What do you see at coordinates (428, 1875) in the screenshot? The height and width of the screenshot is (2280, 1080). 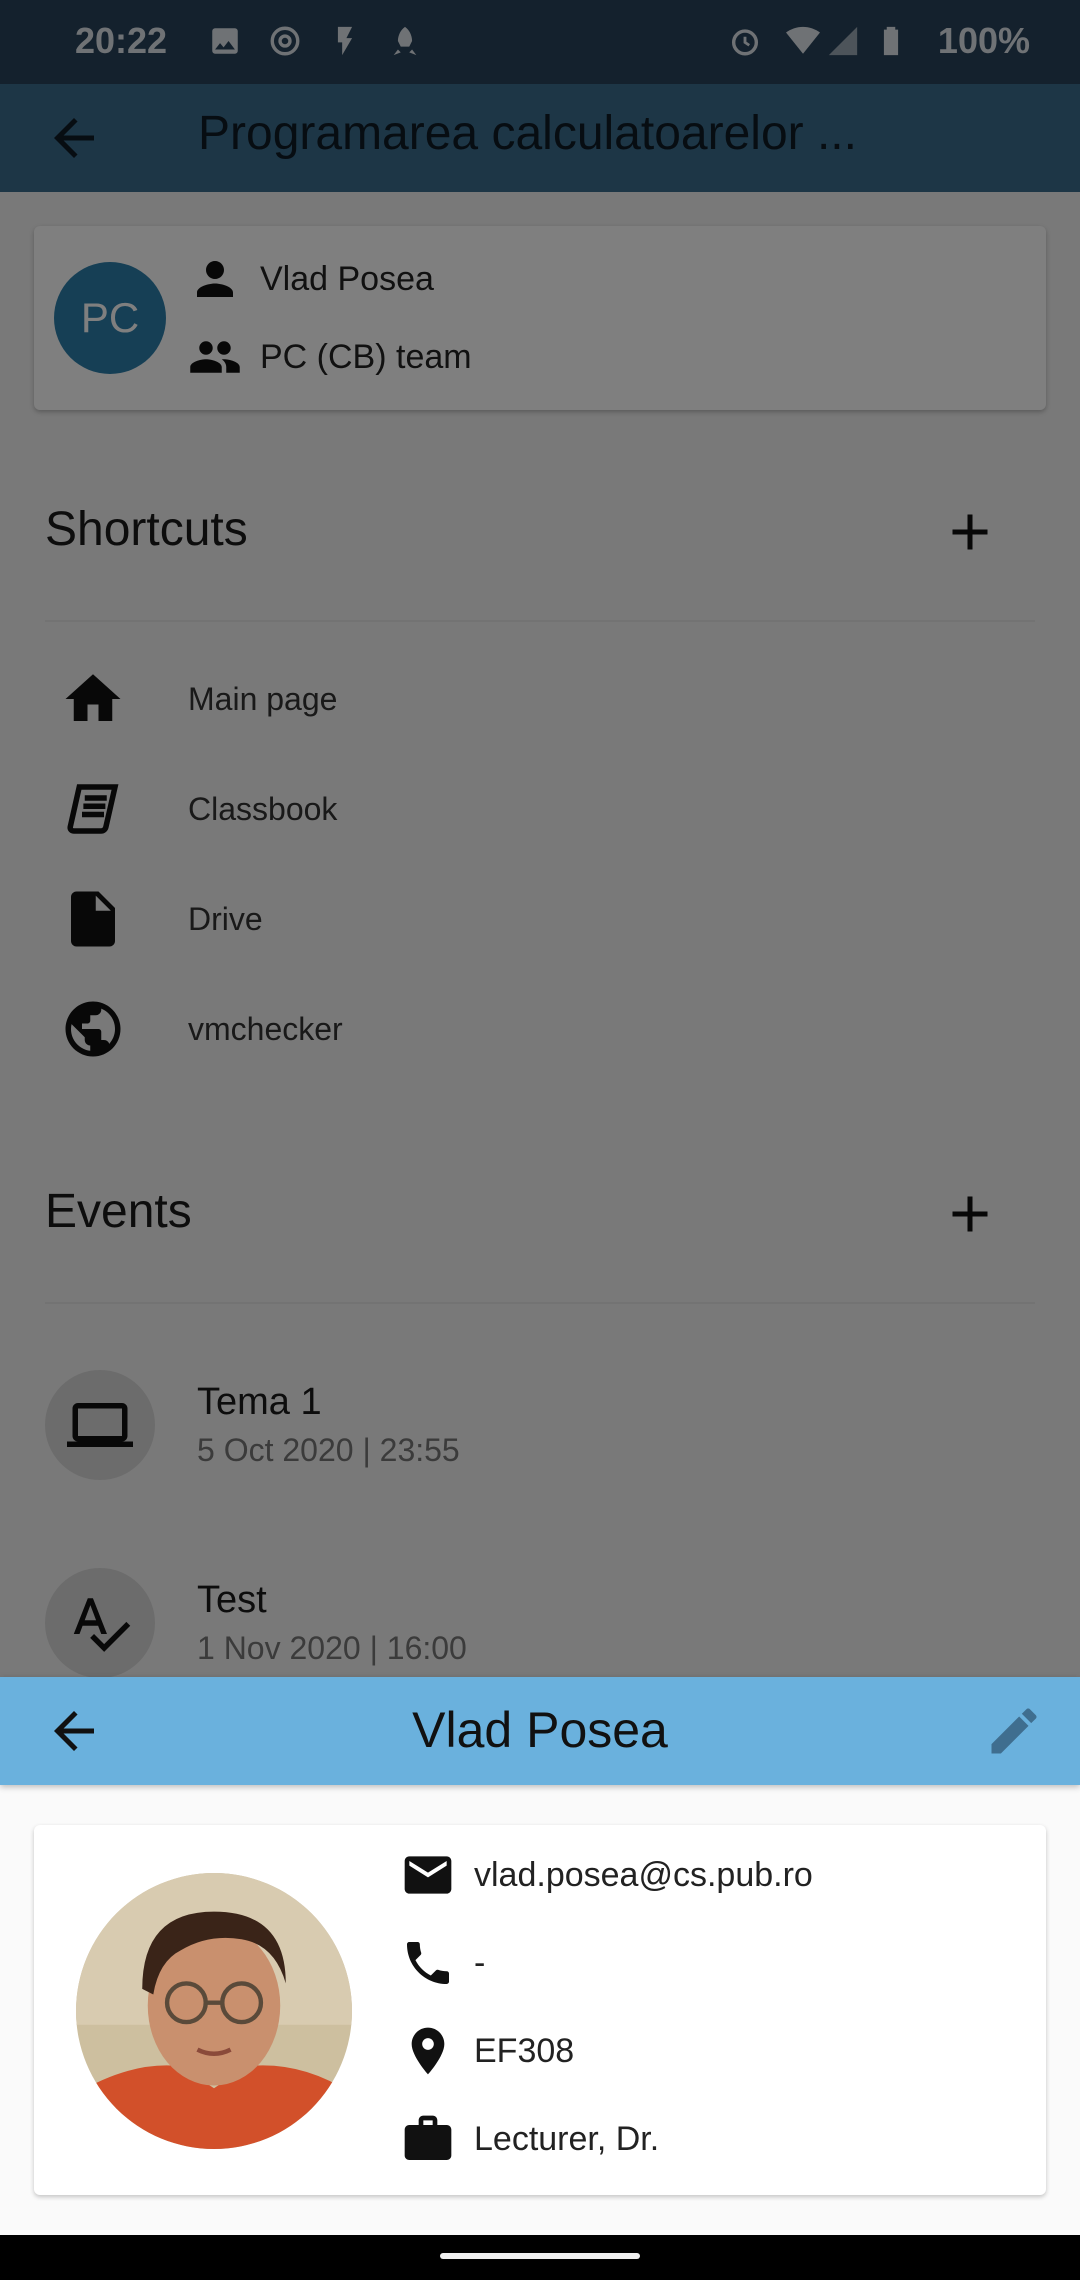 I see `mail-icon` at bounding box center [428, 1875].